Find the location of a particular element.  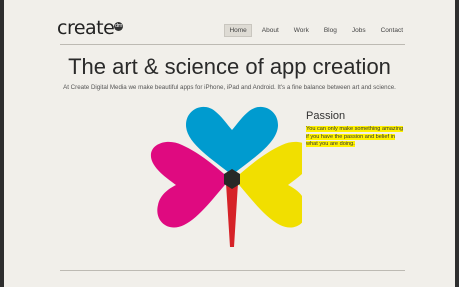

passion-line: what you are doing. is located at coordinates (330, 144).